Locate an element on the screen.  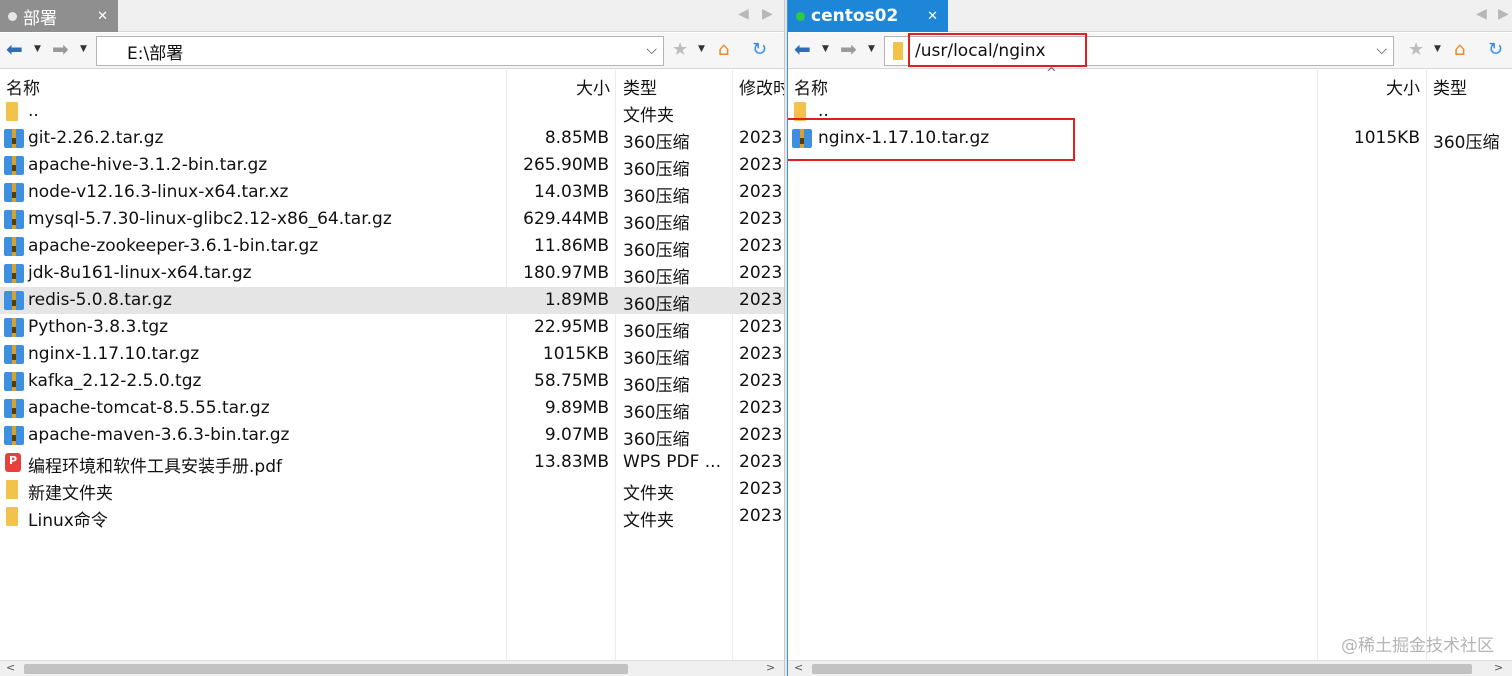
sort-ascending-icon: ^ is located at coordinates (1051, 73).